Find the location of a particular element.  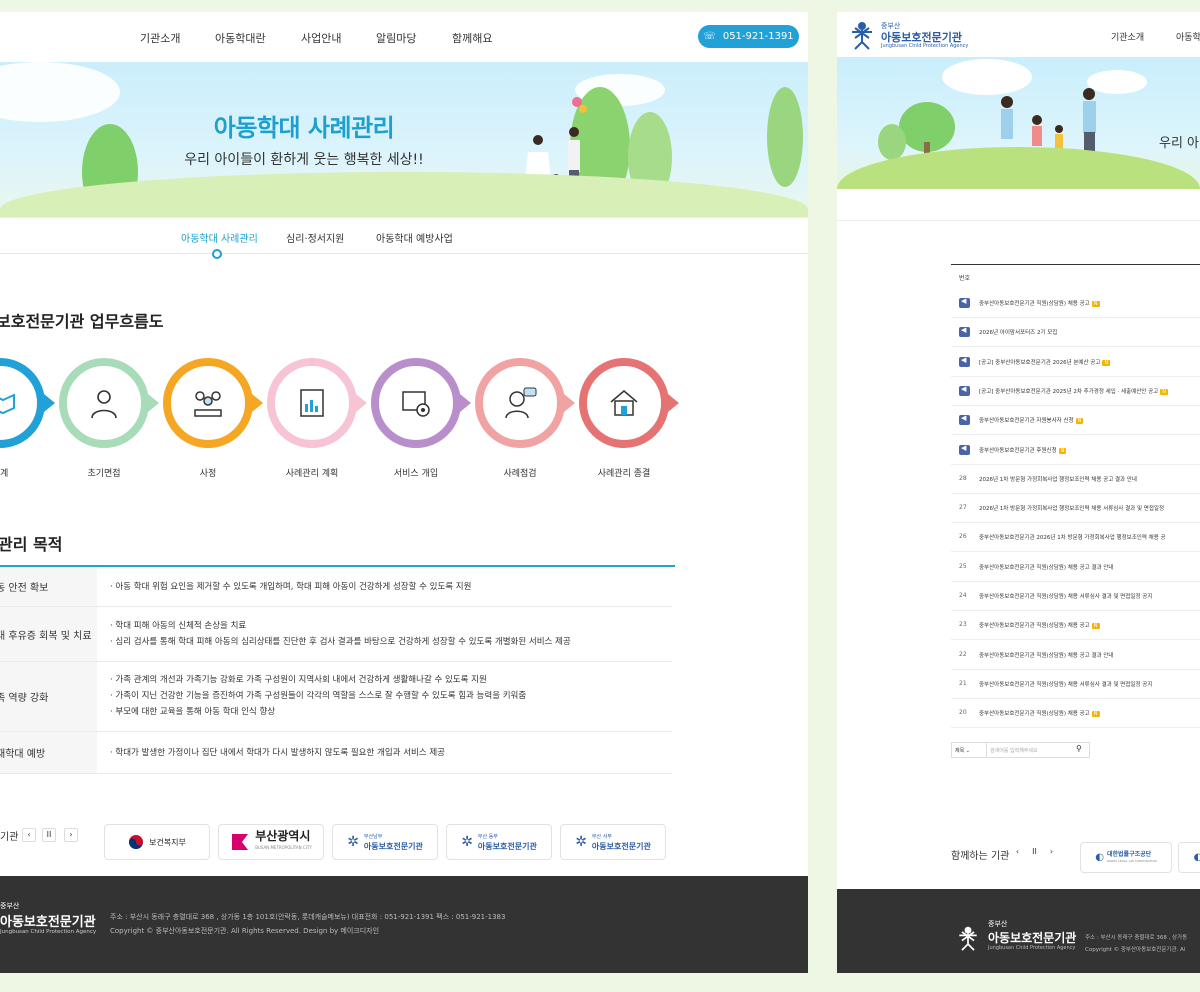

partner-logo-next: ◐ is located at coordinates (1189, 857).